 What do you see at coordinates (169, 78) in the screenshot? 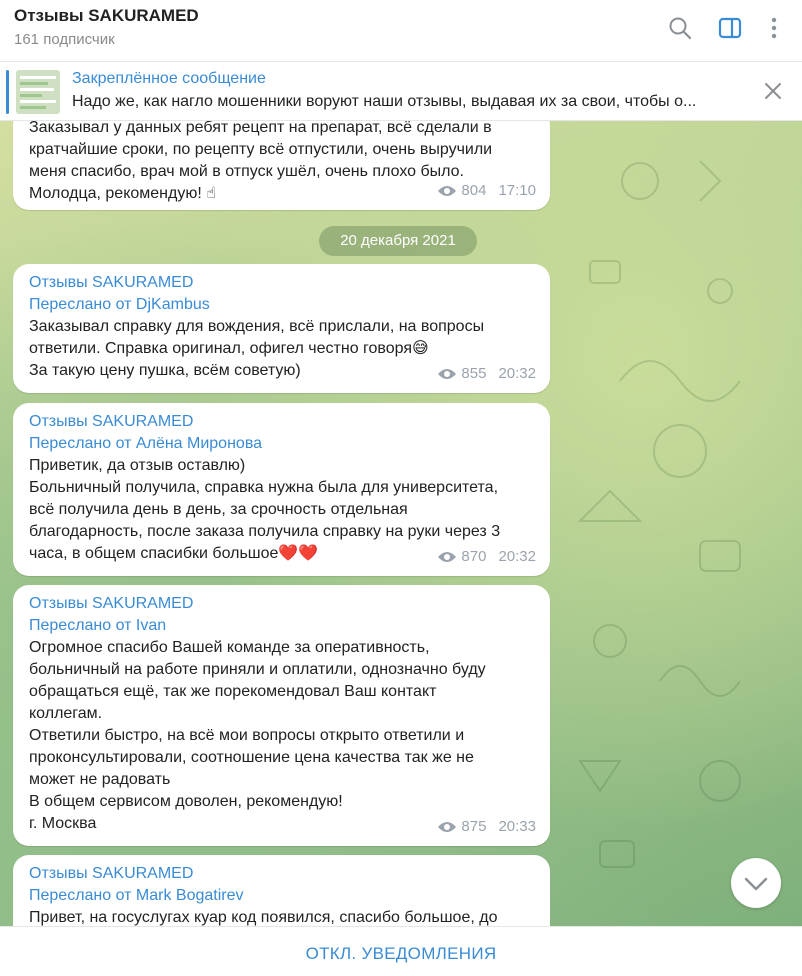
I see `pinned-label: Закреплённое сообщение` at bounding box center [169, 78].